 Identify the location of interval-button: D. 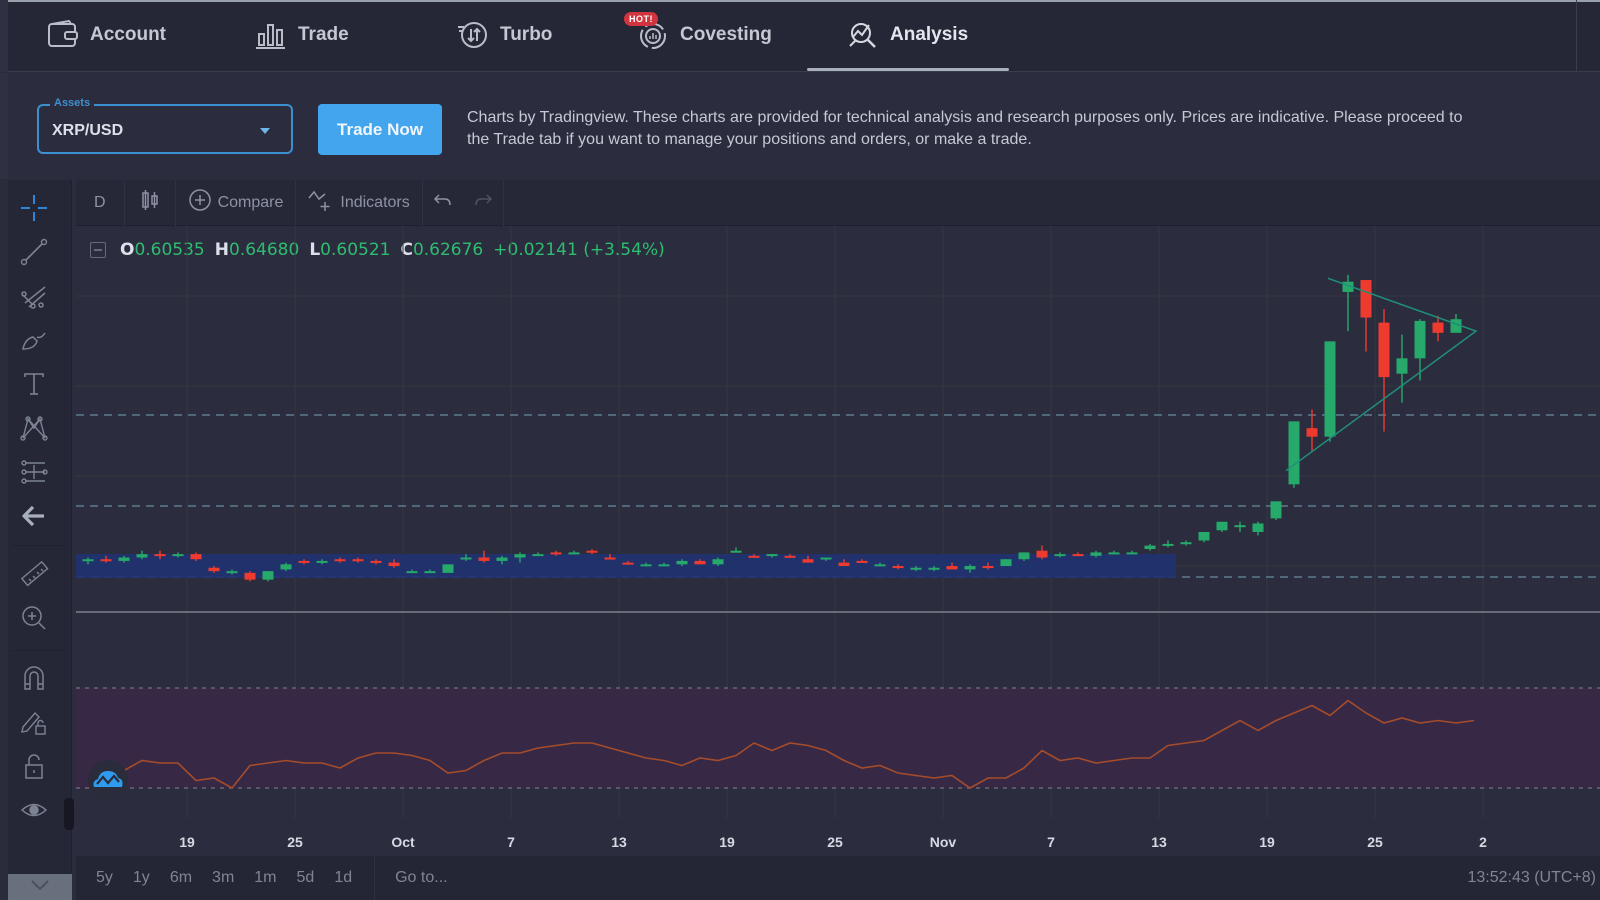
(100, 202).